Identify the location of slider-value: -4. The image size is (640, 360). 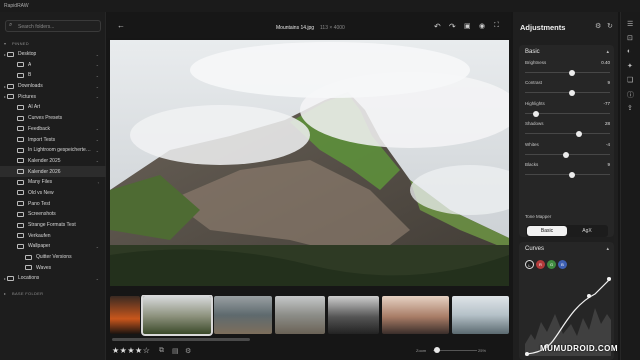
(608, 144).